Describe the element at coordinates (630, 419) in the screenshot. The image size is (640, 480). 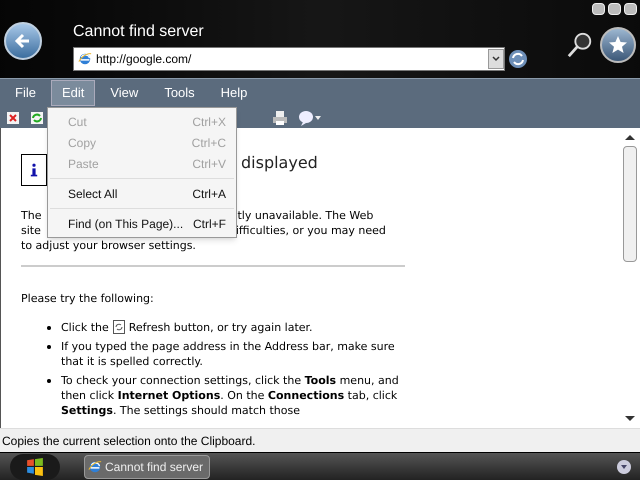
I see `scroll-down-icon` at that location.